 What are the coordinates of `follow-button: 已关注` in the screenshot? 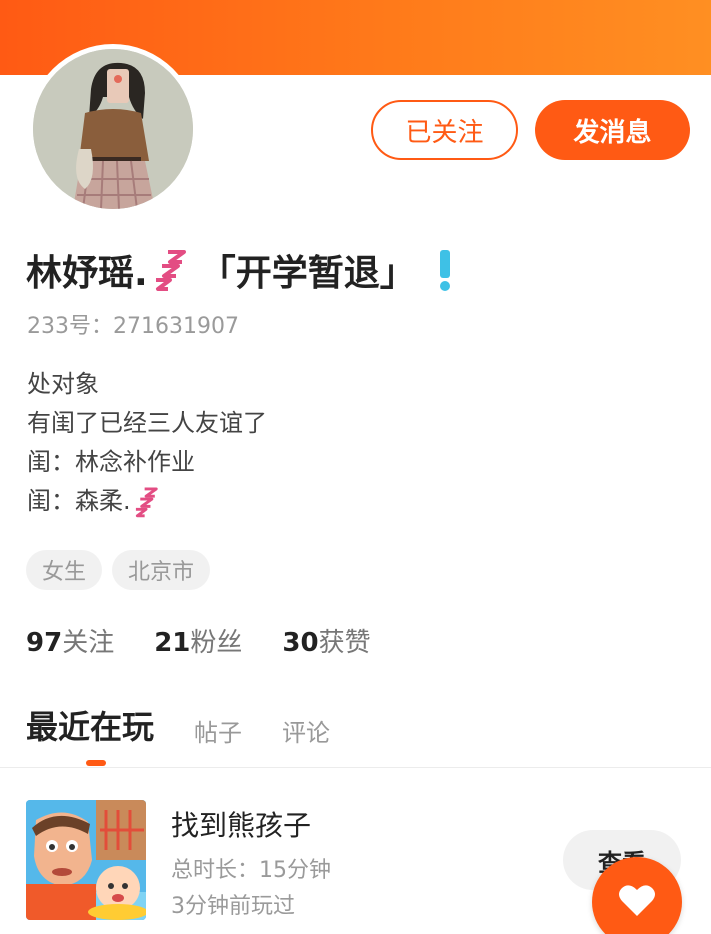 It's located at (444, 130).